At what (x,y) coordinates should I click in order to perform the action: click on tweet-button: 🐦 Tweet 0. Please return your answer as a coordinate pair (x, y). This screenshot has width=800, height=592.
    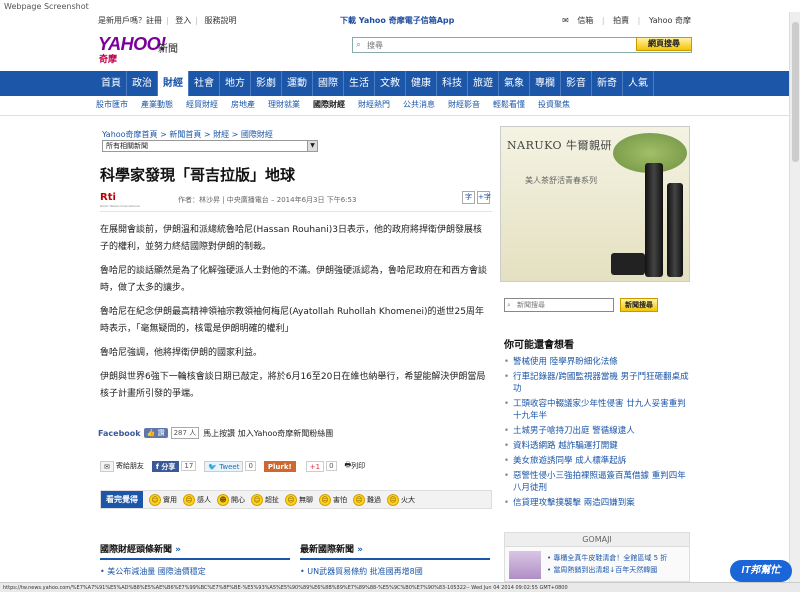
    Looking at the image, I should click on (230, 466).